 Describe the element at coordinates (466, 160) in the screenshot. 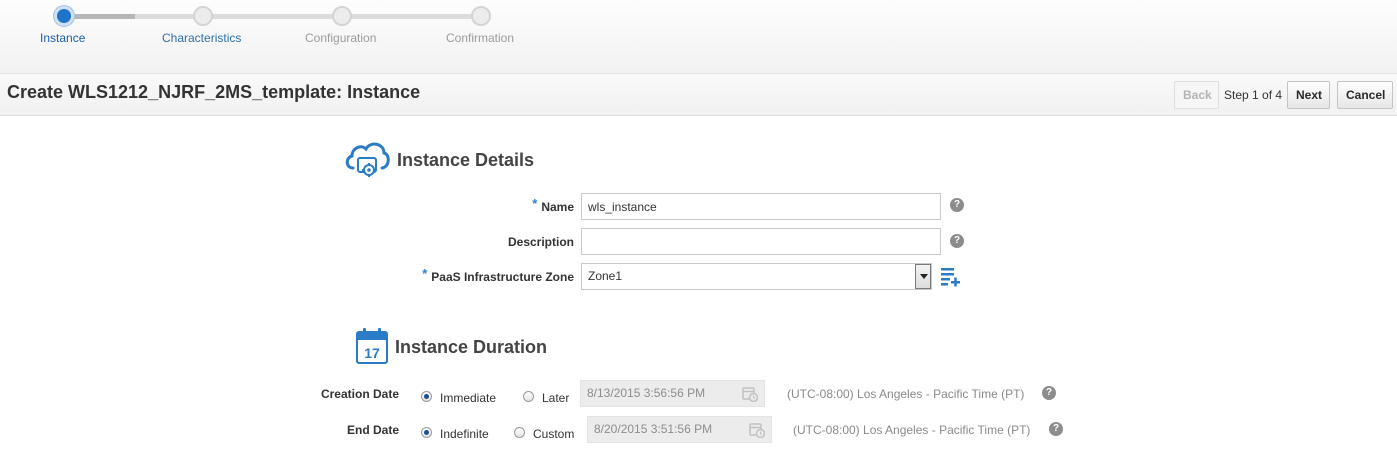

I see `instance-details-title: Instance Details` at that location.